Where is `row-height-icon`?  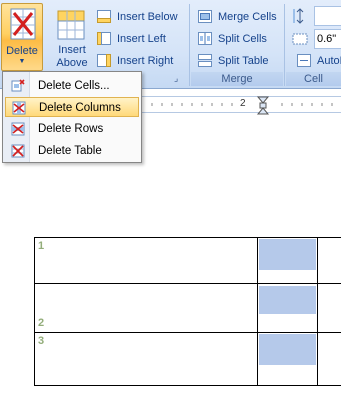 row-height-icon is located at coordinates (298, 16).